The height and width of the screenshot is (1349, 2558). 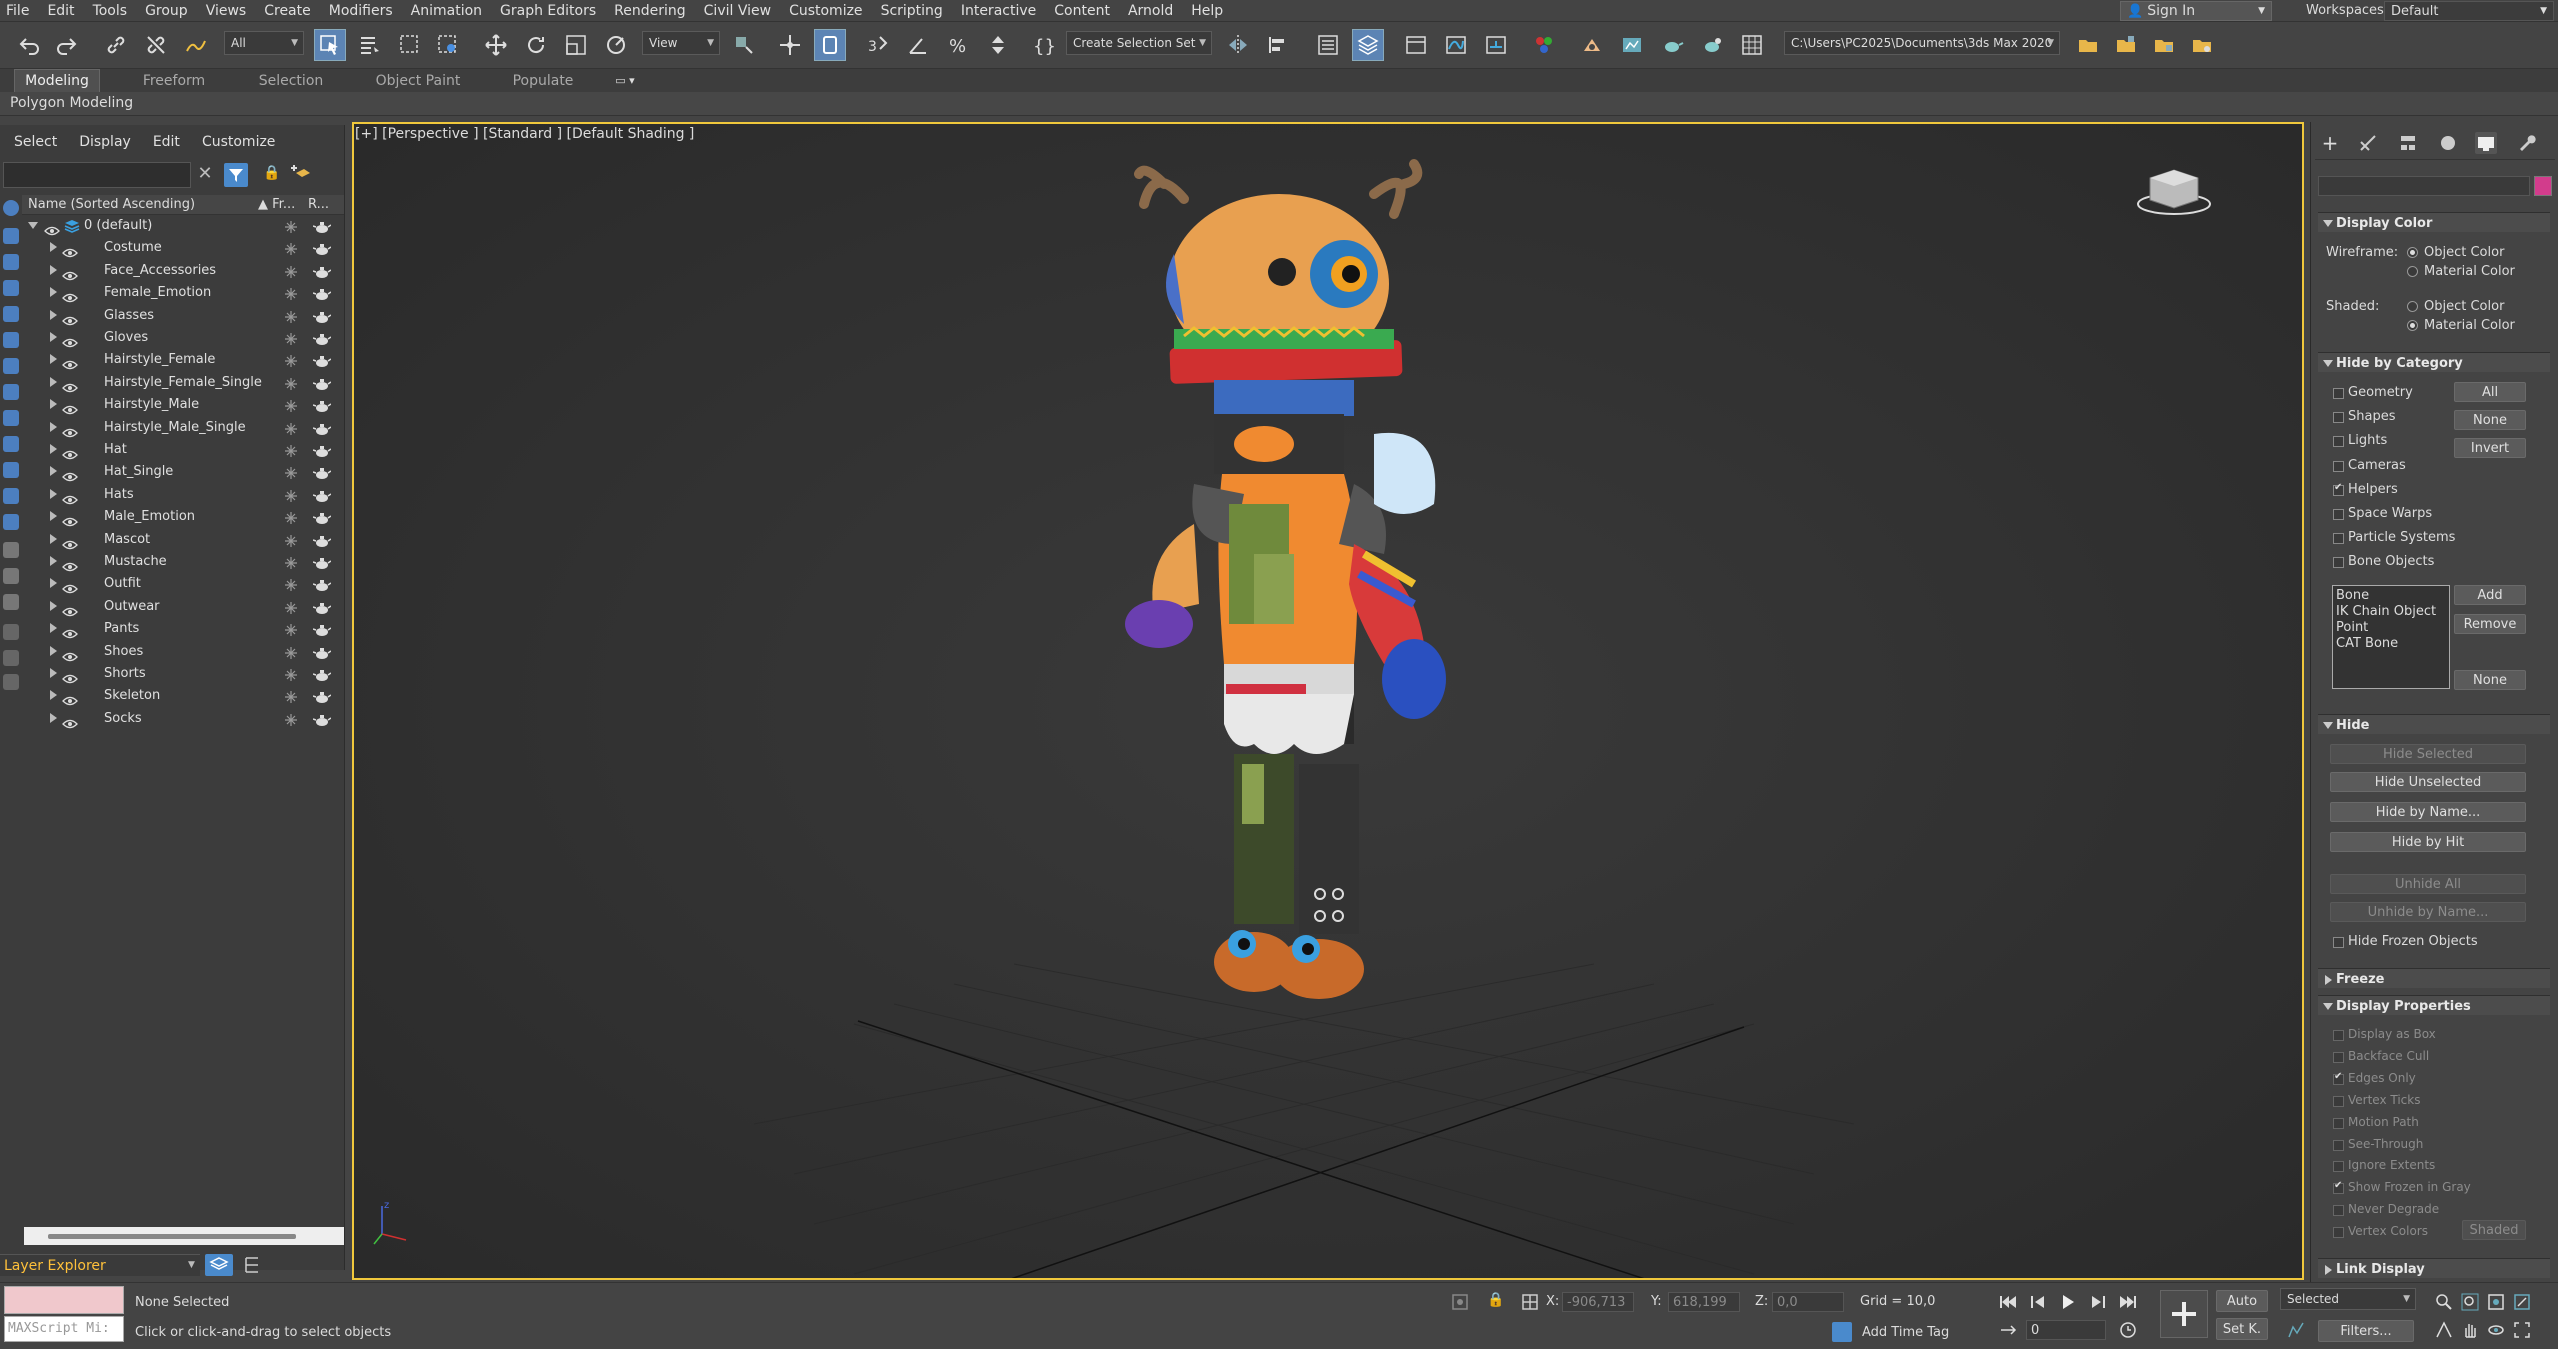 I want to click on add-time-tag-icon, so click(x=1842, y=1332).